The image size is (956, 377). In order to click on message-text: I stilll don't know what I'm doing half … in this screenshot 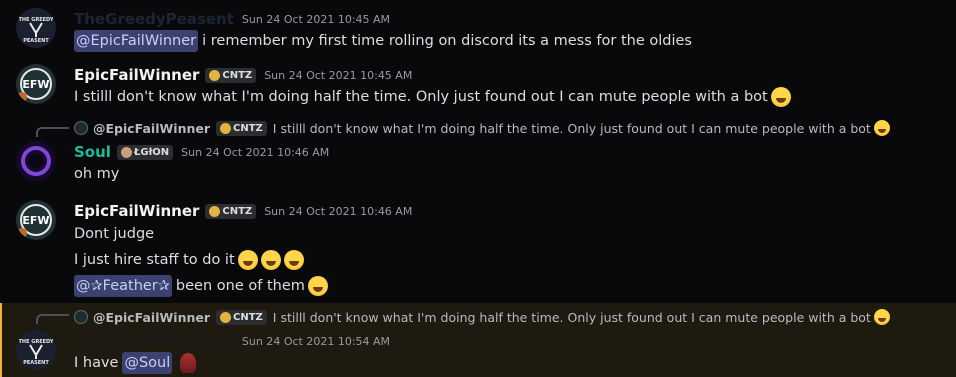, I will do `click(421, 97)`.